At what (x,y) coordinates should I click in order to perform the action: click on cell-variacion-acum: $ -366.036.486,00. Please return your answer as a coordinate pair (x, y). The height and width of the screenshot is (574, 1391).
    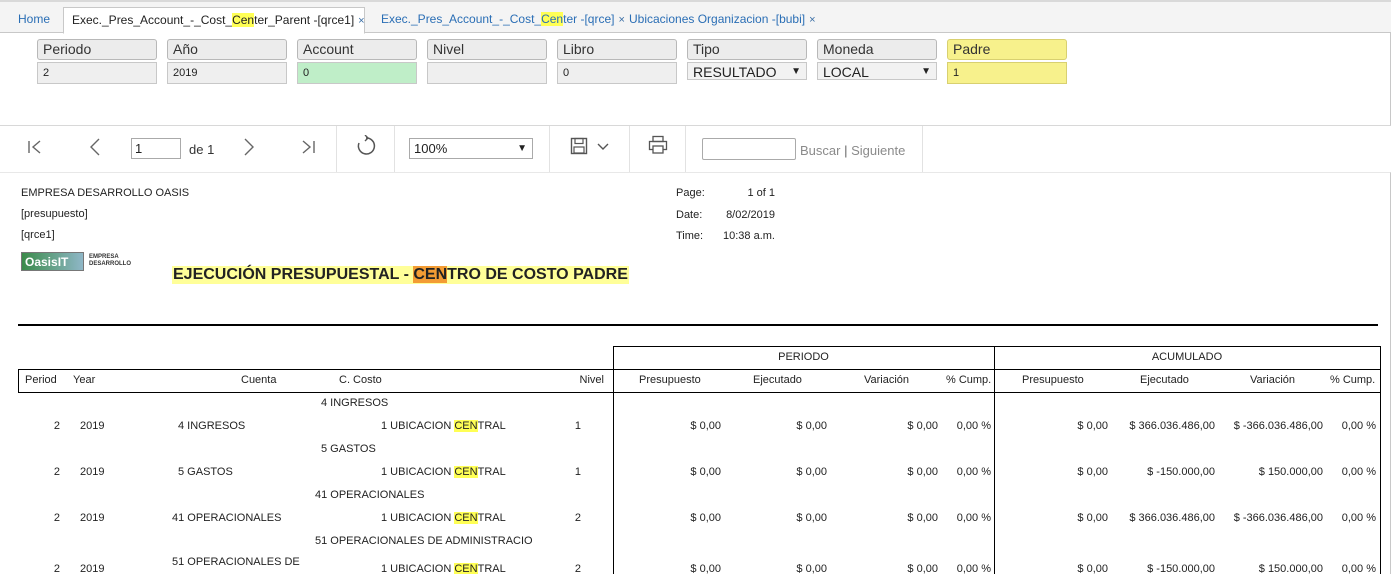
    Looking at the image, I should click on (1278, 518).